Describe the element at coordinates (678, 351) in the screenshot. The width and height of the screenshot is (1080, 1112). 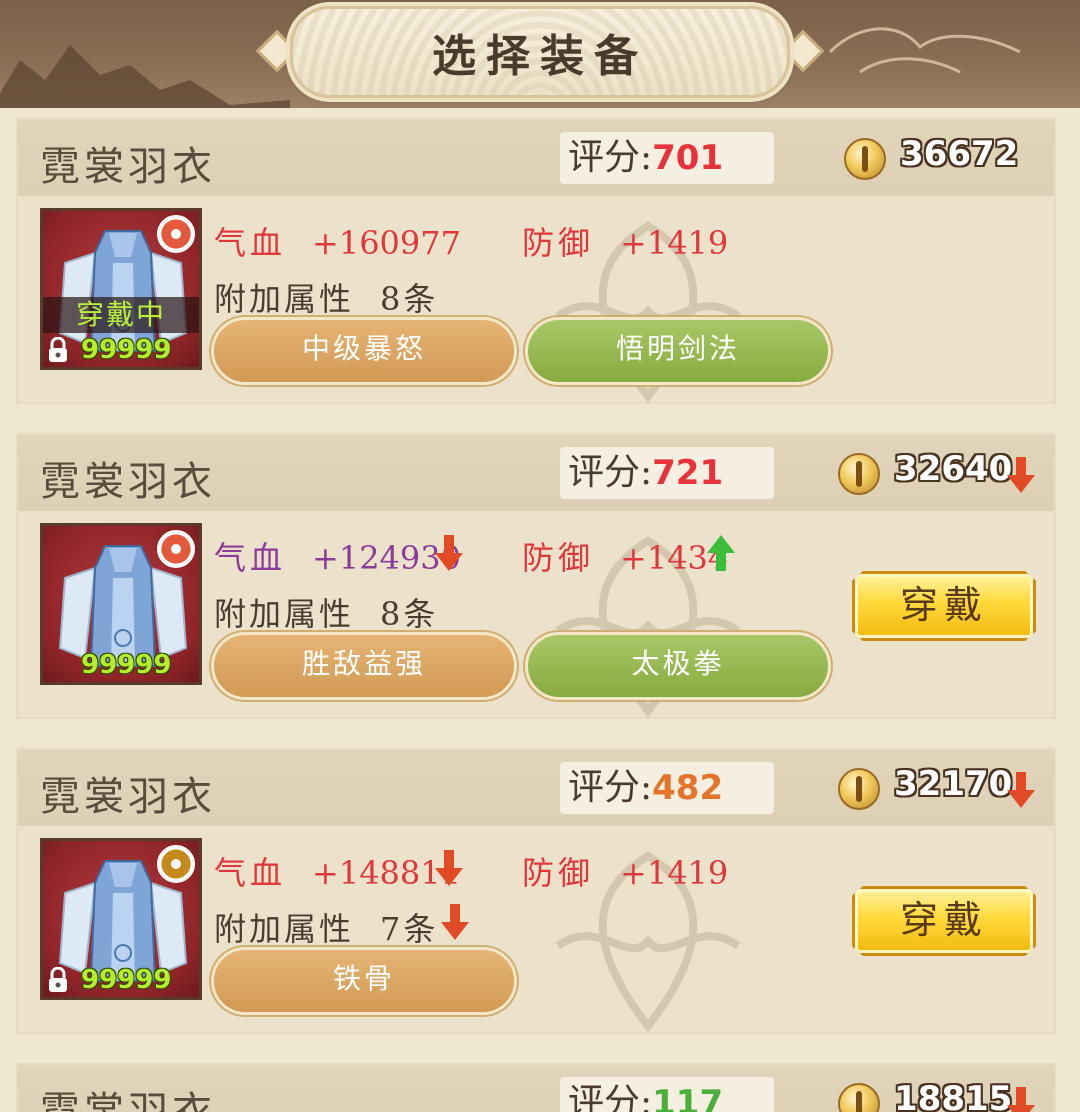
I see `skill-button: 悟明剑法` at that location.